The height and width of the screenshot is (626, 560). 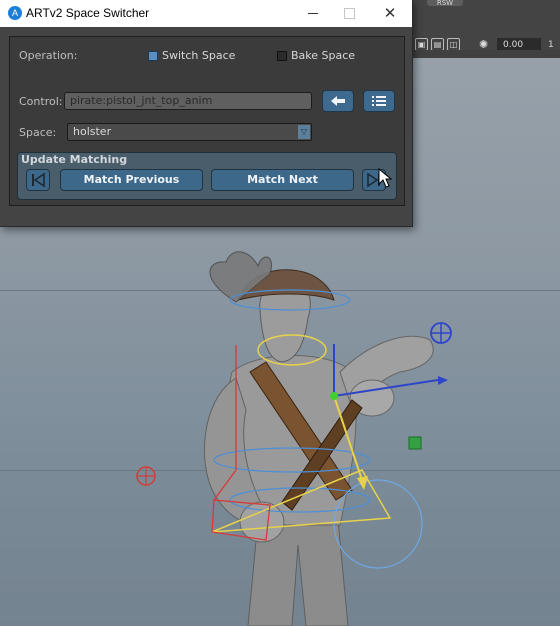 What do you see at coordinates (188, 101) in the screenshot?
I see `control-field: pirate:pistol_jnt_top_anim` at bounding box center [188, 101].